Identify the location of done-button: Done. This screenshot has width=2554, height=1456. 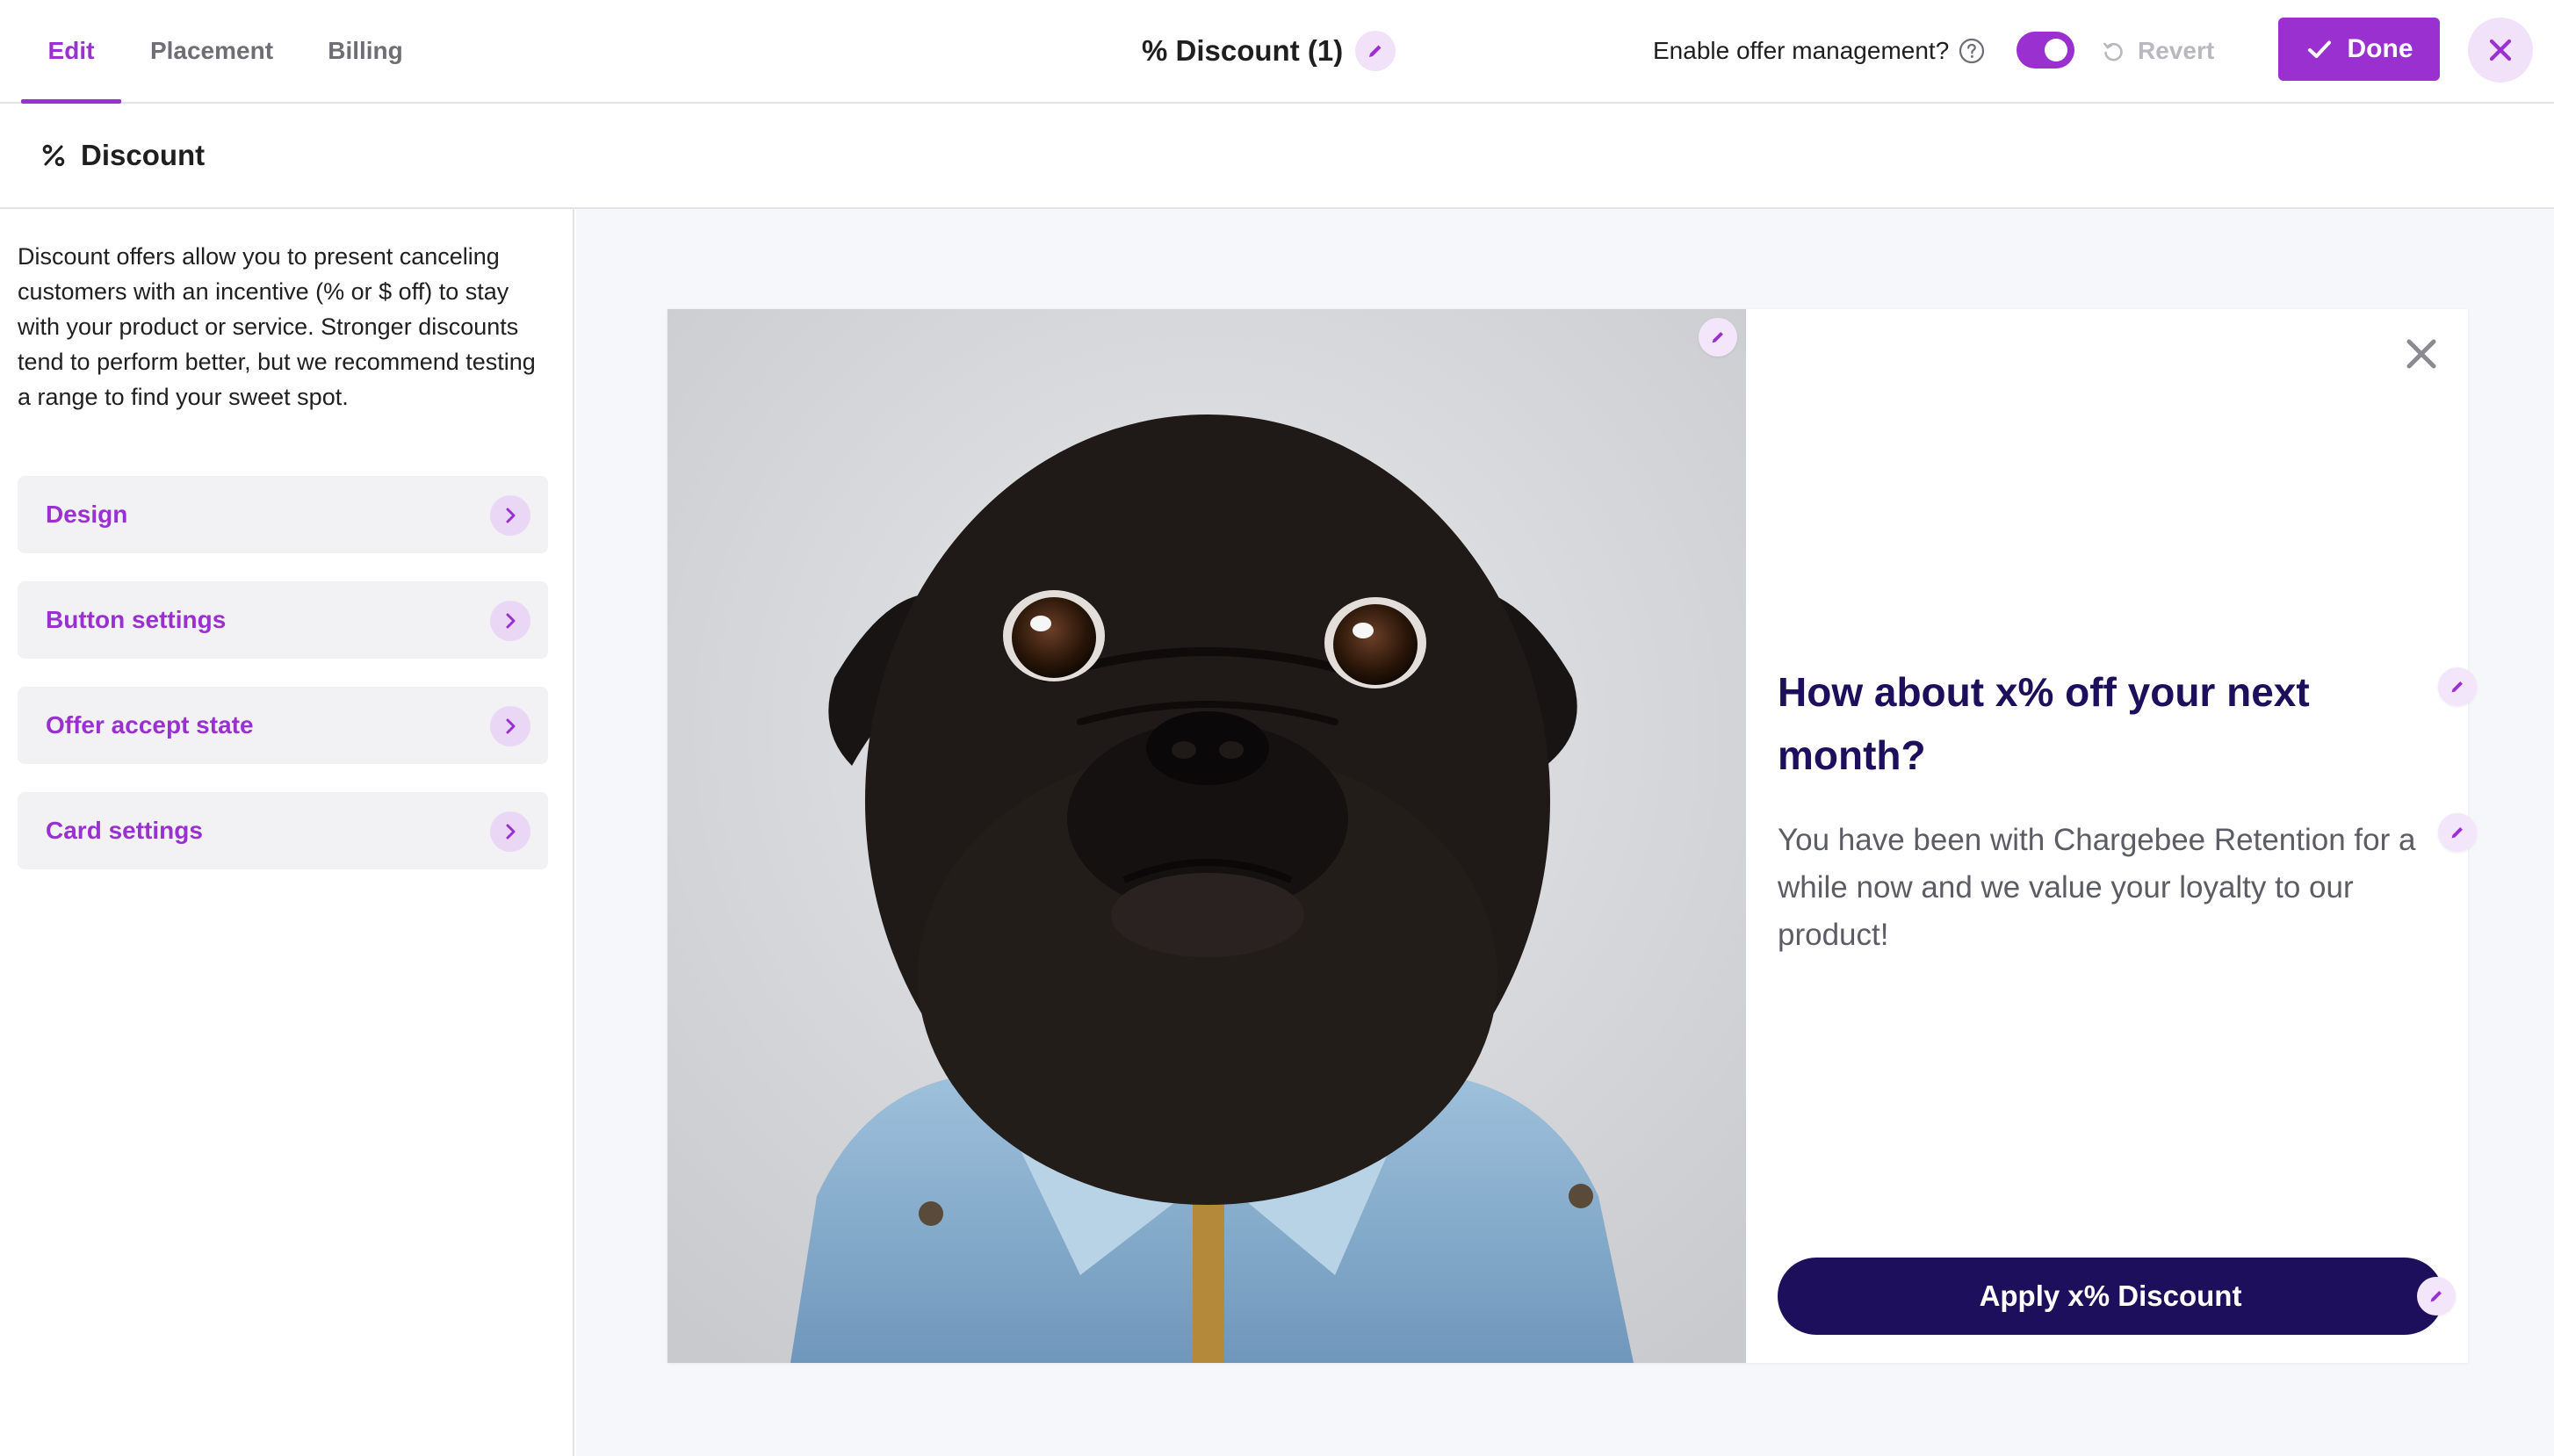
(2359, 49).